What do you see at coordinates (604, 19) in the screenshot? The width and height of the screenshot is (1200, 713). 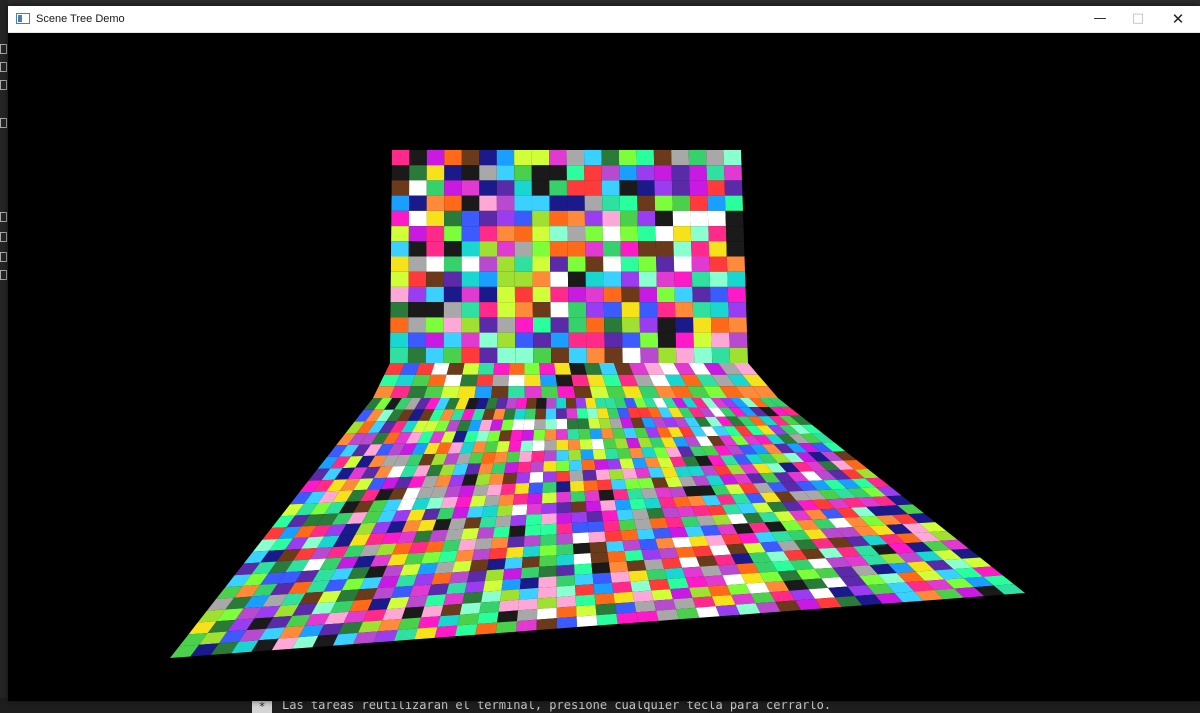 I see `title-bar: Scene Tree Demo — □ ✕` at bounding box center [604, 19].